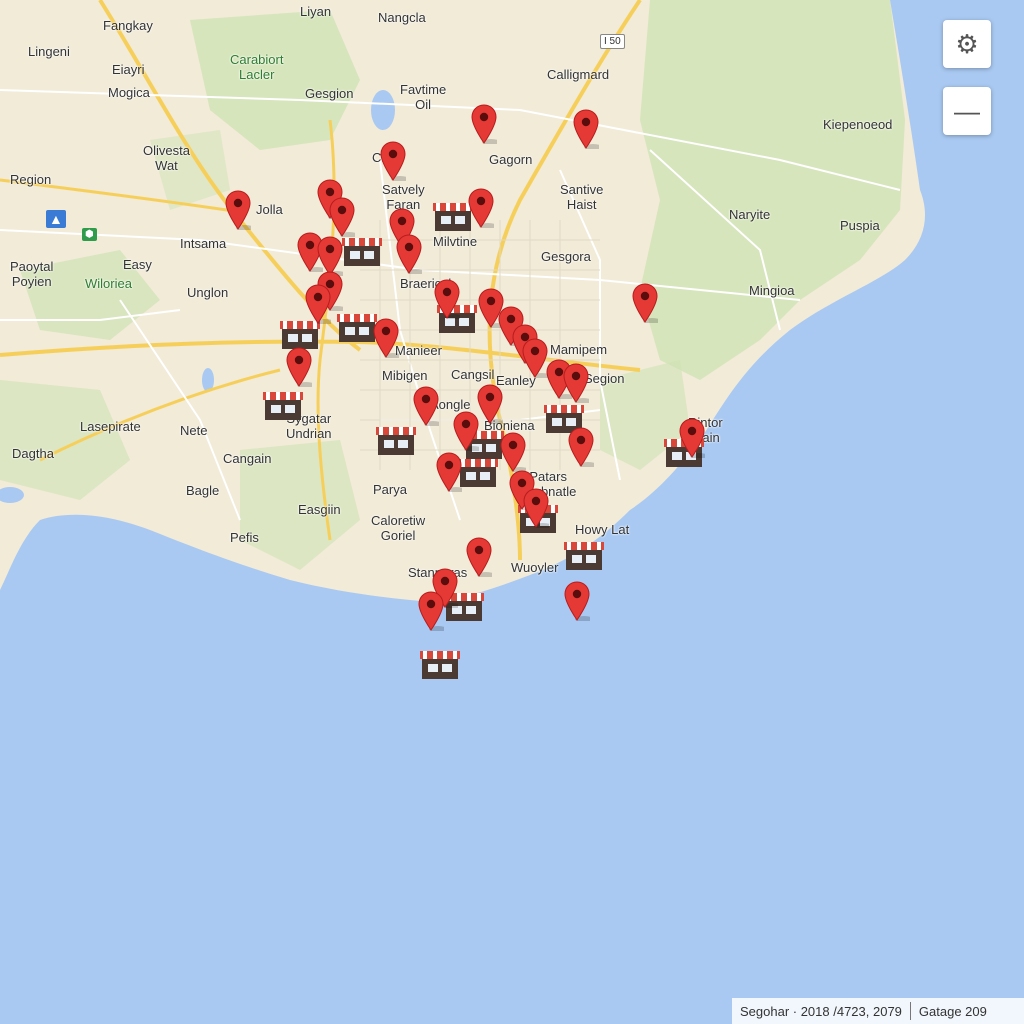  What do you see at coordinates (89, 234) in the screenshot?
I see `route-shield: ⬢` at bounding box center [89, 234].